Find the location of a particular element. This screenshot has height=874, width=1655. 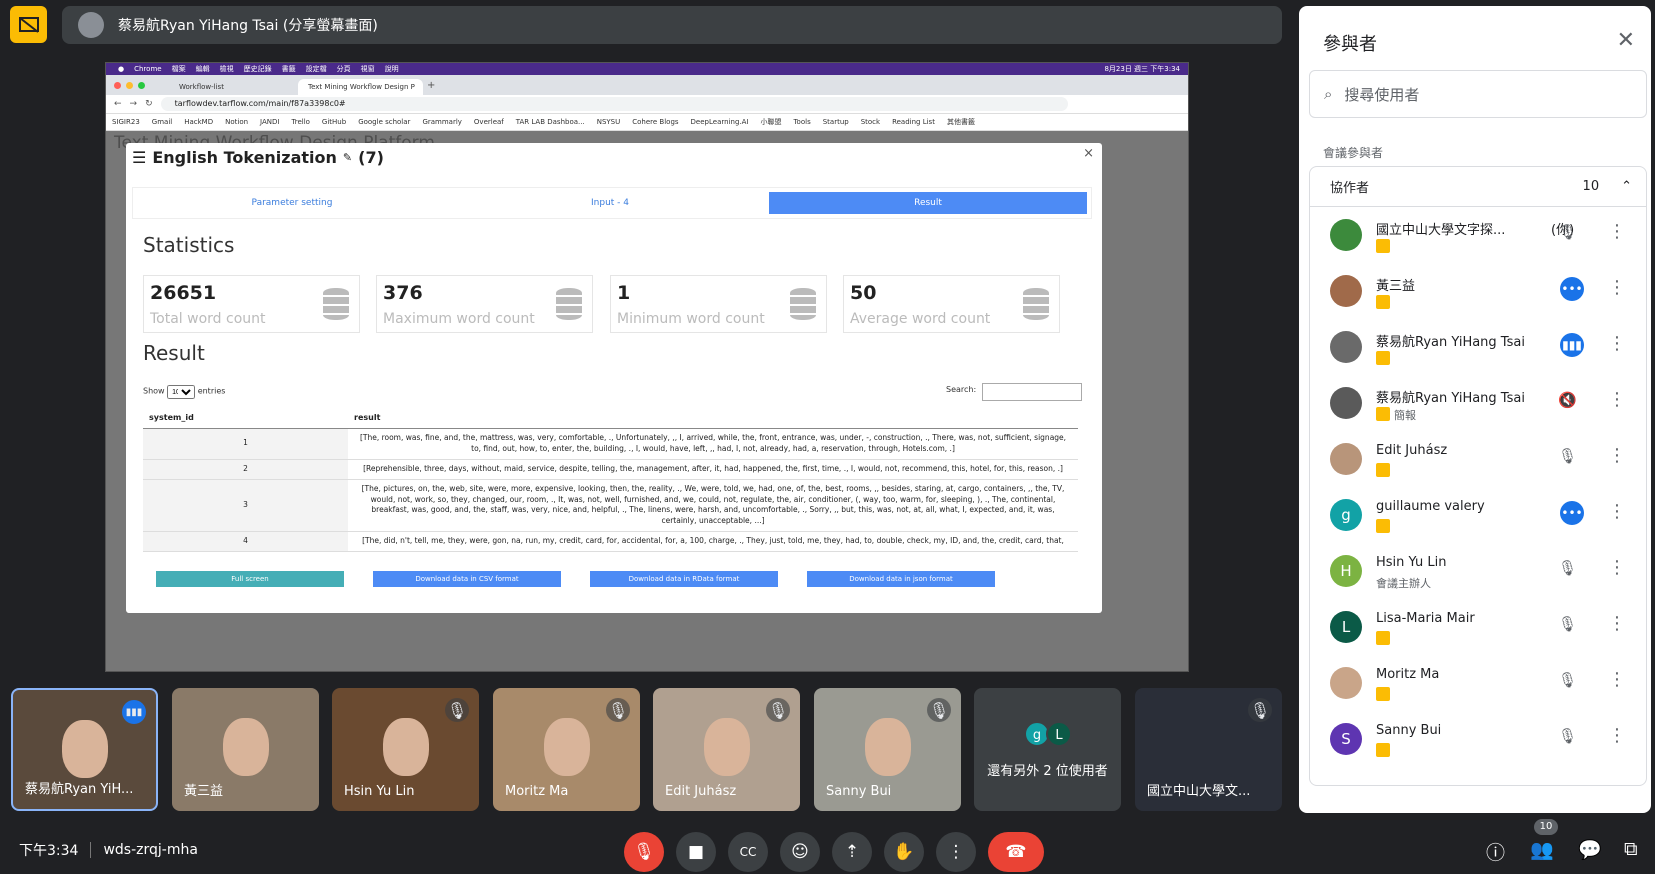

chevron-up-icon: ⌃ is located at coordinates (1626, 186).